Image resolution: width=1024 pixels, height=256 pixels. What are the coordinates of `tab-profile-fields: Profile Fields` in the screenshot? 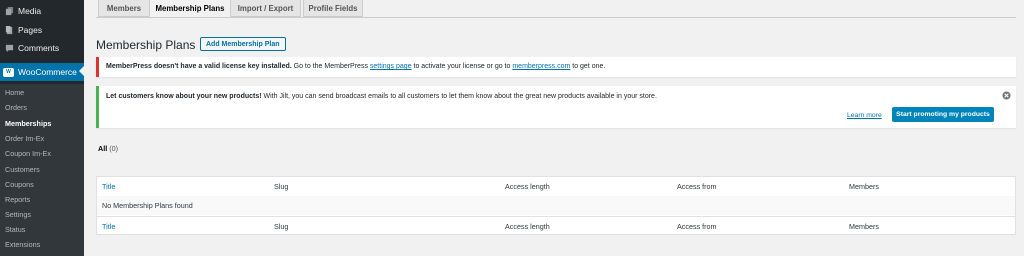 It's located at (333, 8).